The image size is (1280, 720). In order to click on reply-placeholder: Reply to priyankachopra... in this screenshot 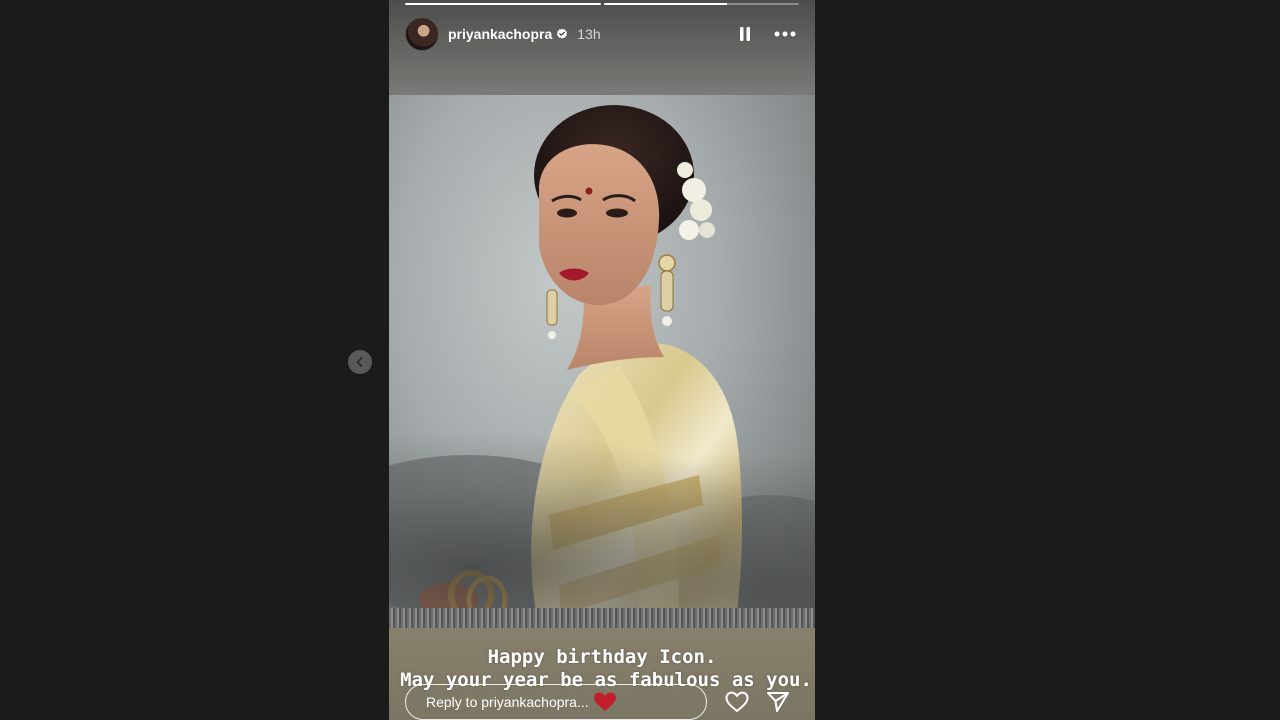, I will do `click(507, 702)`.